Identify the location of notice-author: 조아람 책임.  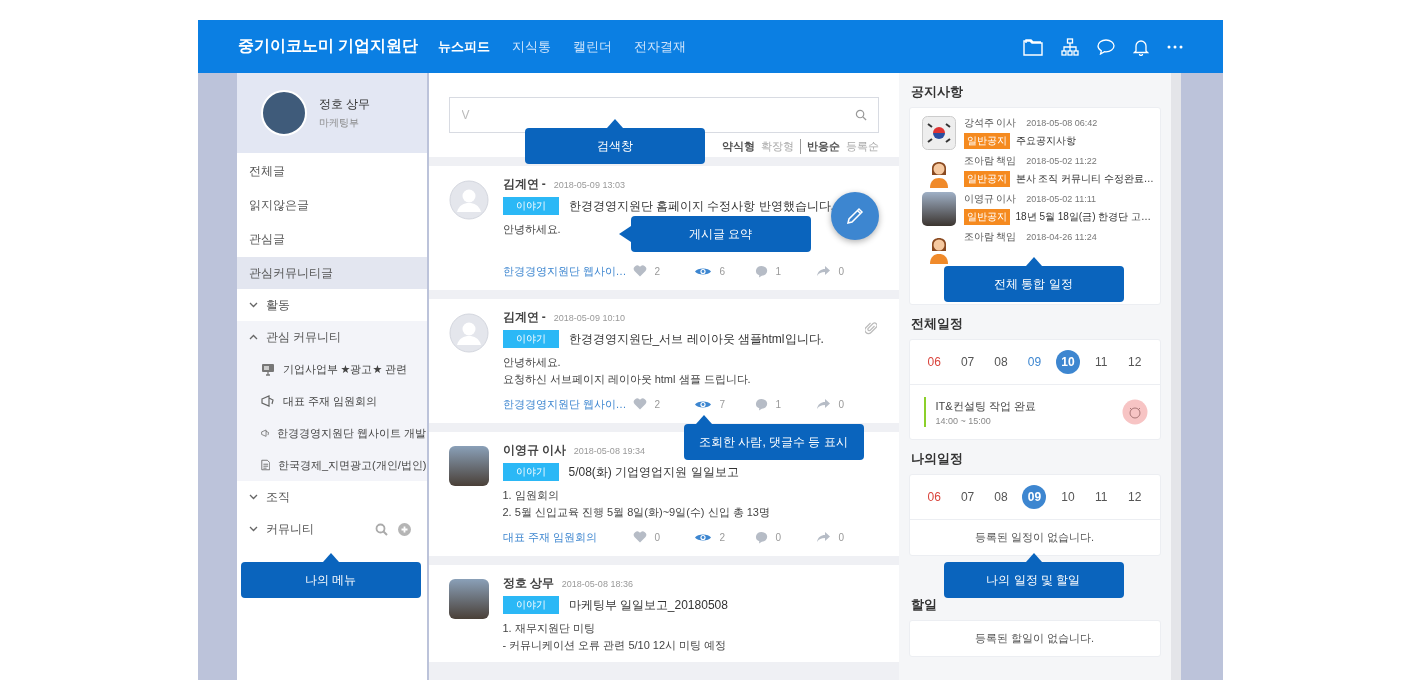
(990, 237).